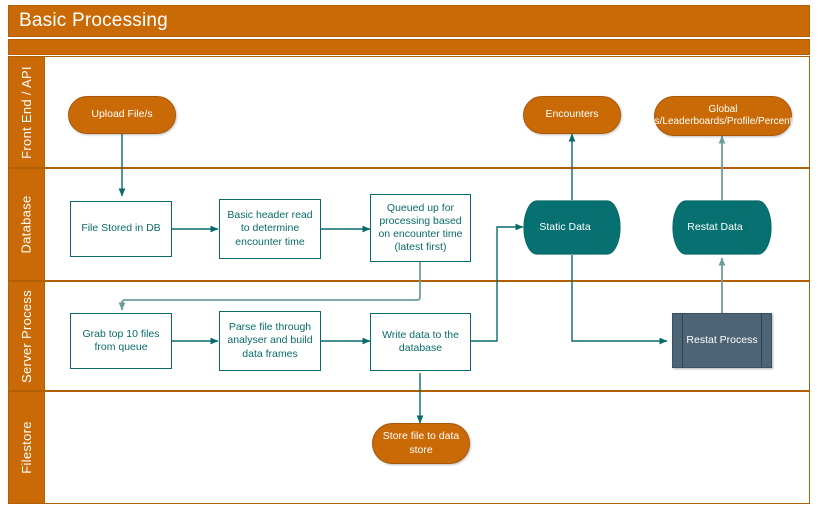  I want to click on swimlane-header-front-end-api: Front End / API, so click(27, 112).